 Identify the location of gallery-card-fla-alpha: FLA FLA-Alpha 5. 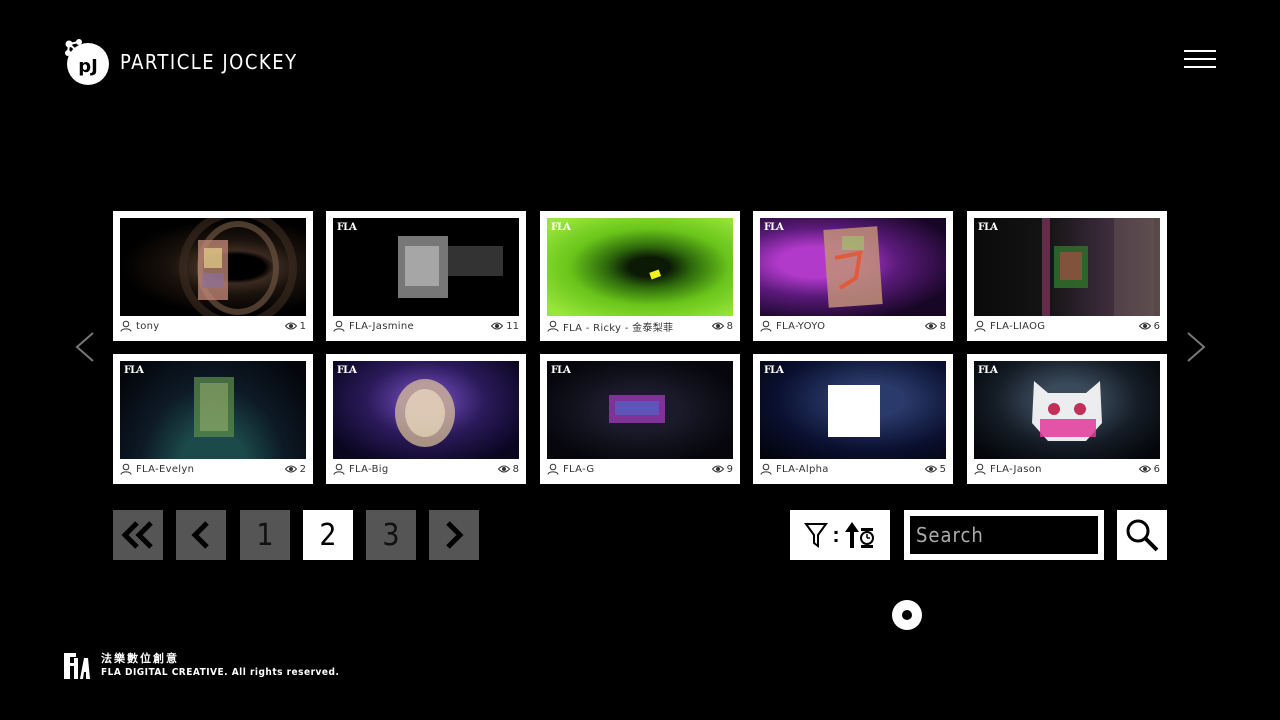
(853, 419).